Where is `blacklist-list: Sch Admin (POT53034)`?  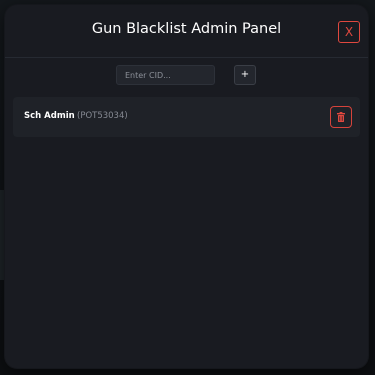
blacklist-list: Sch Admin (POT53034) is located at coordinates (186, 117).